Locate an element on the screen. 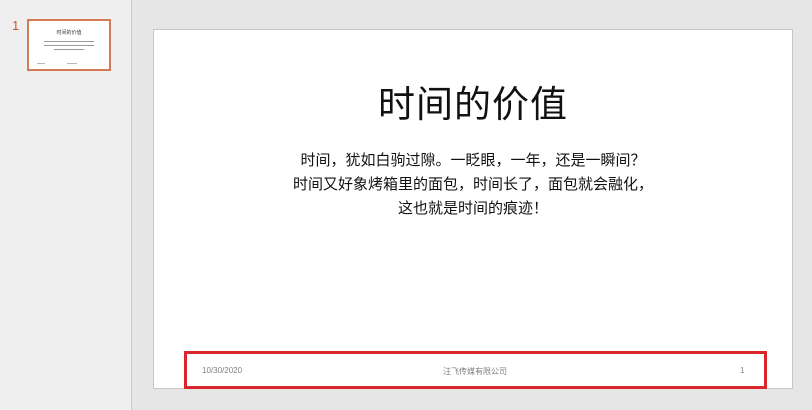 Image resolution: width=812 pixels, height=410 pixels. slide-body-line: 这也就是时间的痕迹！ is located at coordinates (472, 208).